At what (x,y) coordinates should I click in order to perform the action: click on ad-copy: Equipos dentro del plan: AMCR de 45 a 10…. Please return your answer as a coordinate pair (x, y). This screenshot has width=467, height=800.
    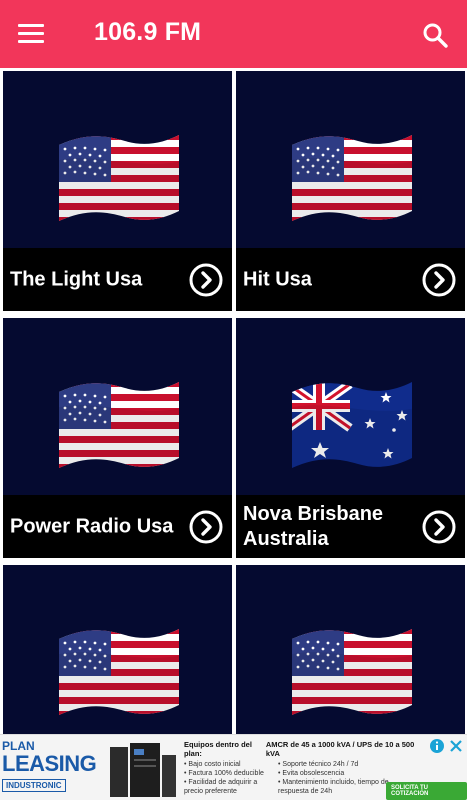
    Looking at the image, I should click on (301, 768).